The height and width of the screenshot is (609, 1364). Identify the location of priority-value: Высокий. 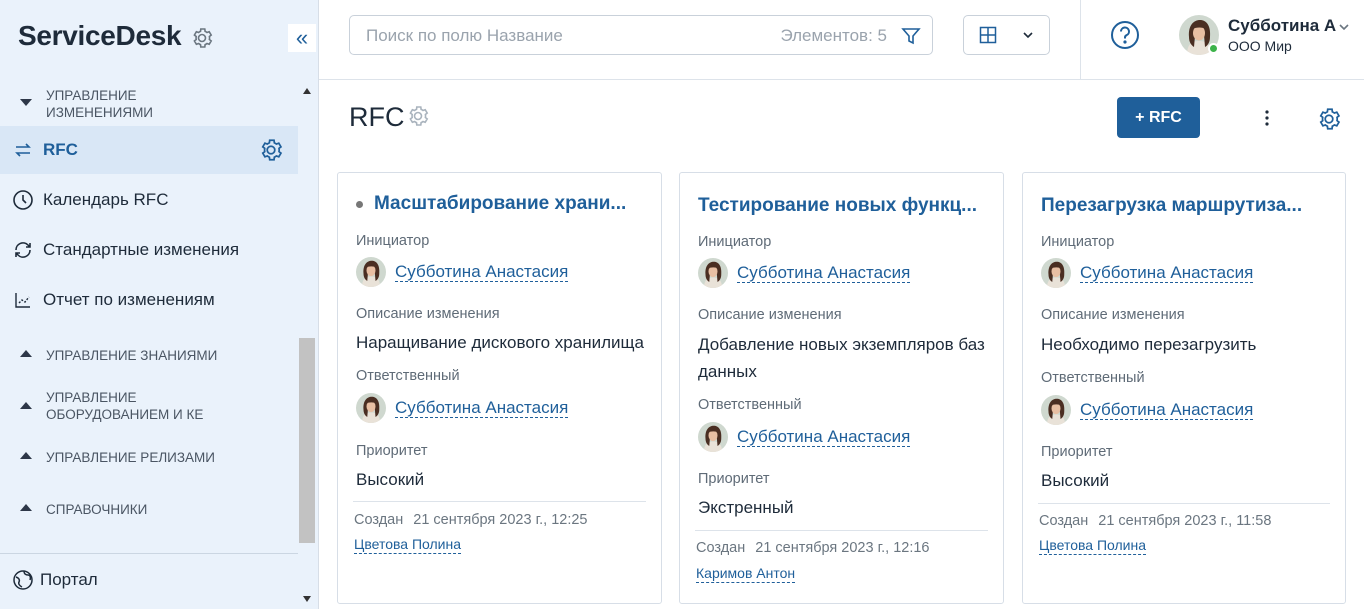
(1075, 480).